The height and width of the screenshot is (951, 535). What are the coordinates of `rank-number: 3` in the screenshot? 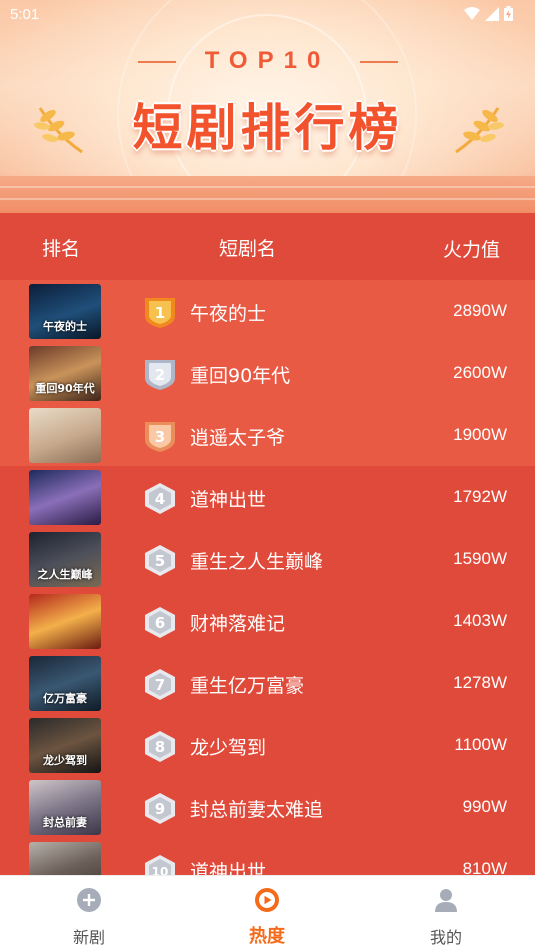 It's located at (160, 437).